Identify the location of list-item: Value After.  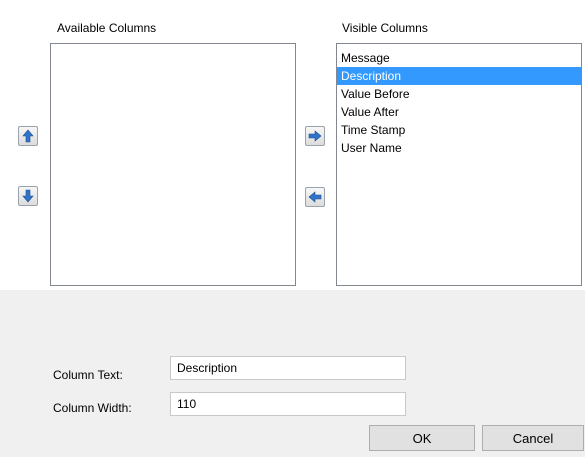
(459, 112).